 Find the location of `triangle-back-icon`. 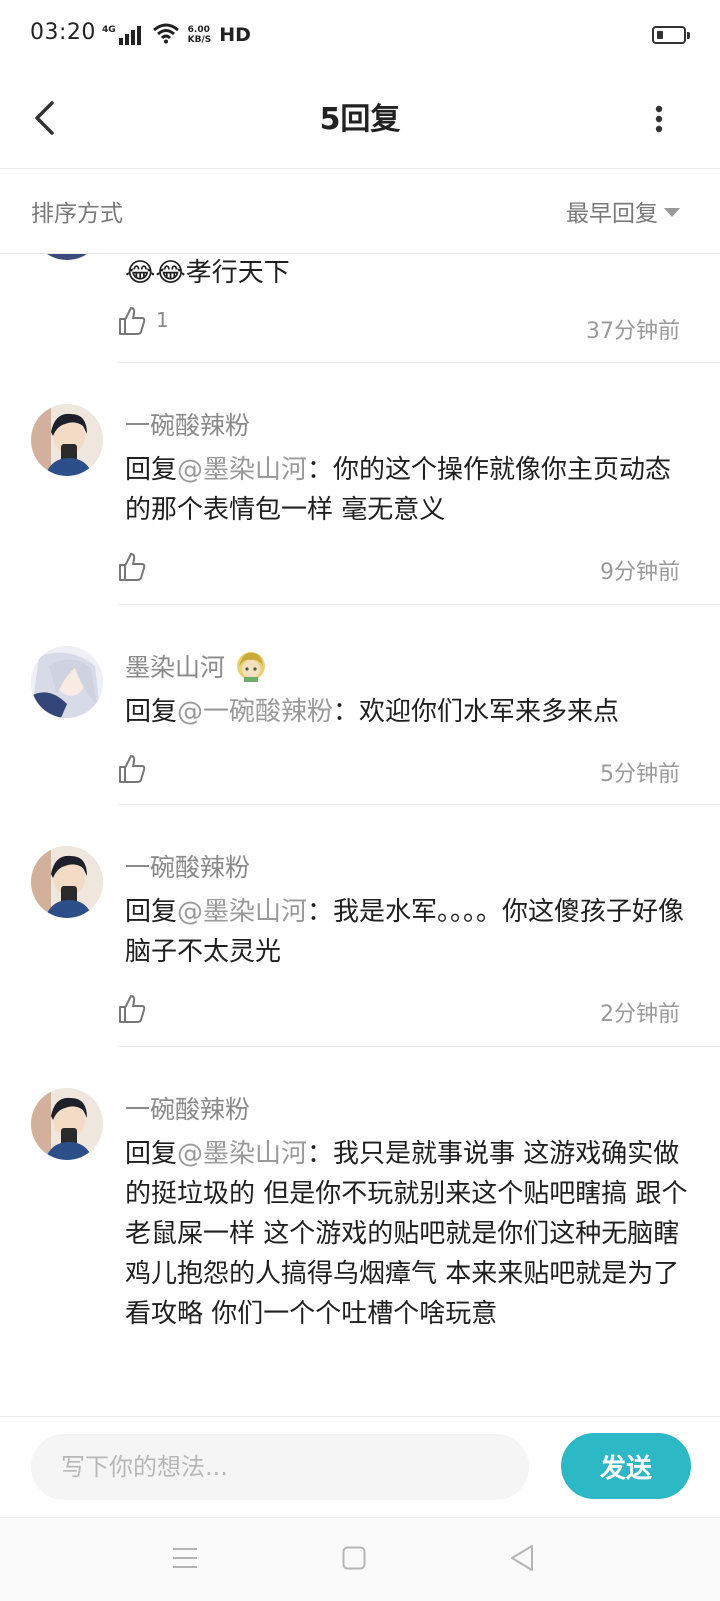

triangle-back-icon is located at coordinates (522, 1558).